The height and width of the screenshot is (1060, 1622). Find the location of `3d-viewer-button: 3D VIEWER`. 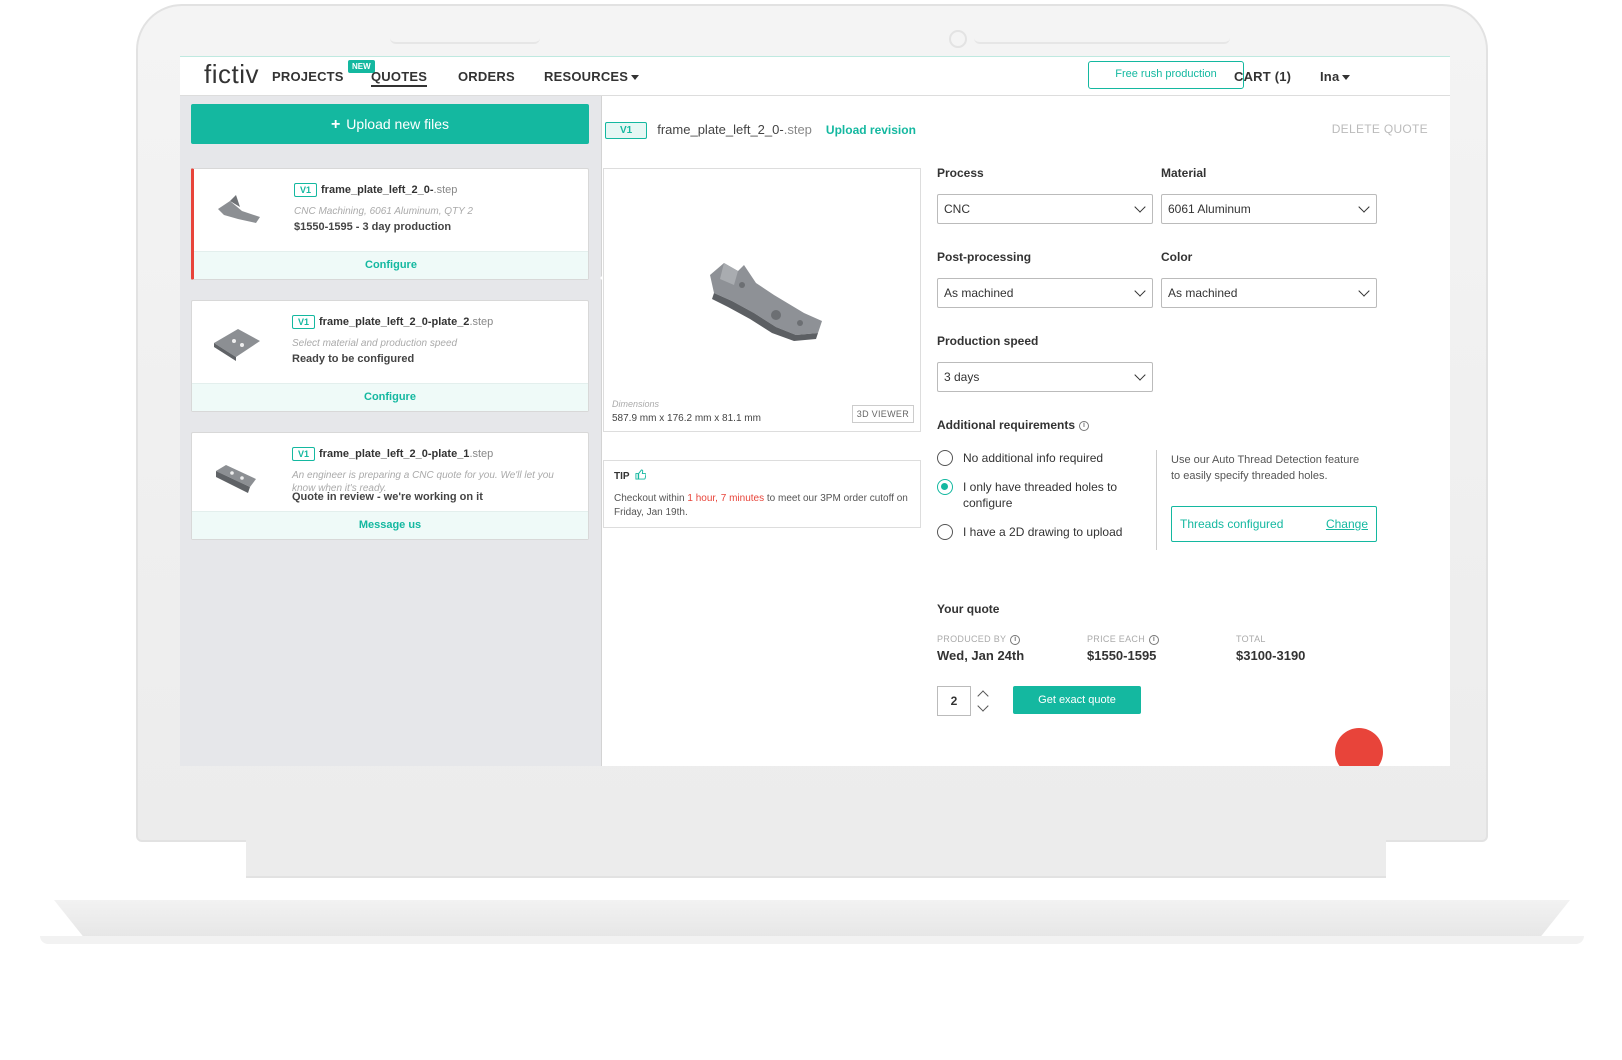

3d-viewer-button: 3D VIEWER is located at coordinates (882, 414).